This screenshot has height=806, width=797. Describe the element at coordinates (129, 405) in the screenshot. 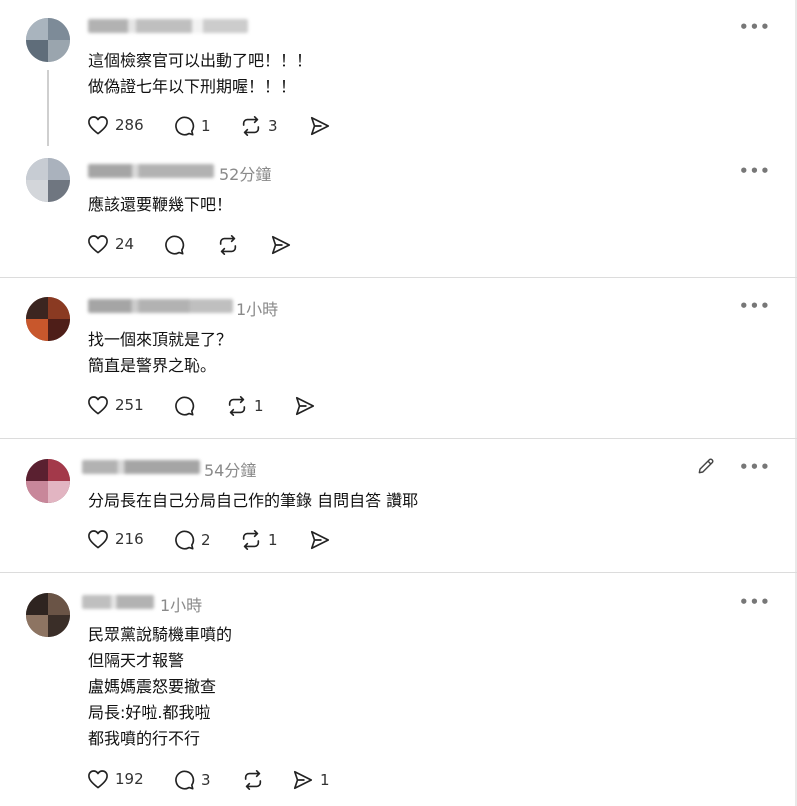

I see `like-count: 251` at that location.